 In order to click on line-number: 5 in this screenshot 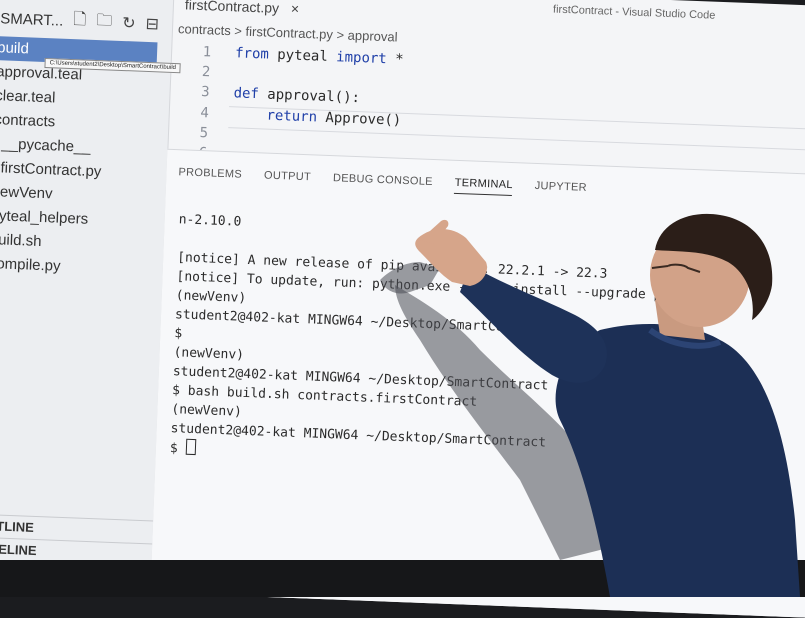, I will do `click(204, 133)`.